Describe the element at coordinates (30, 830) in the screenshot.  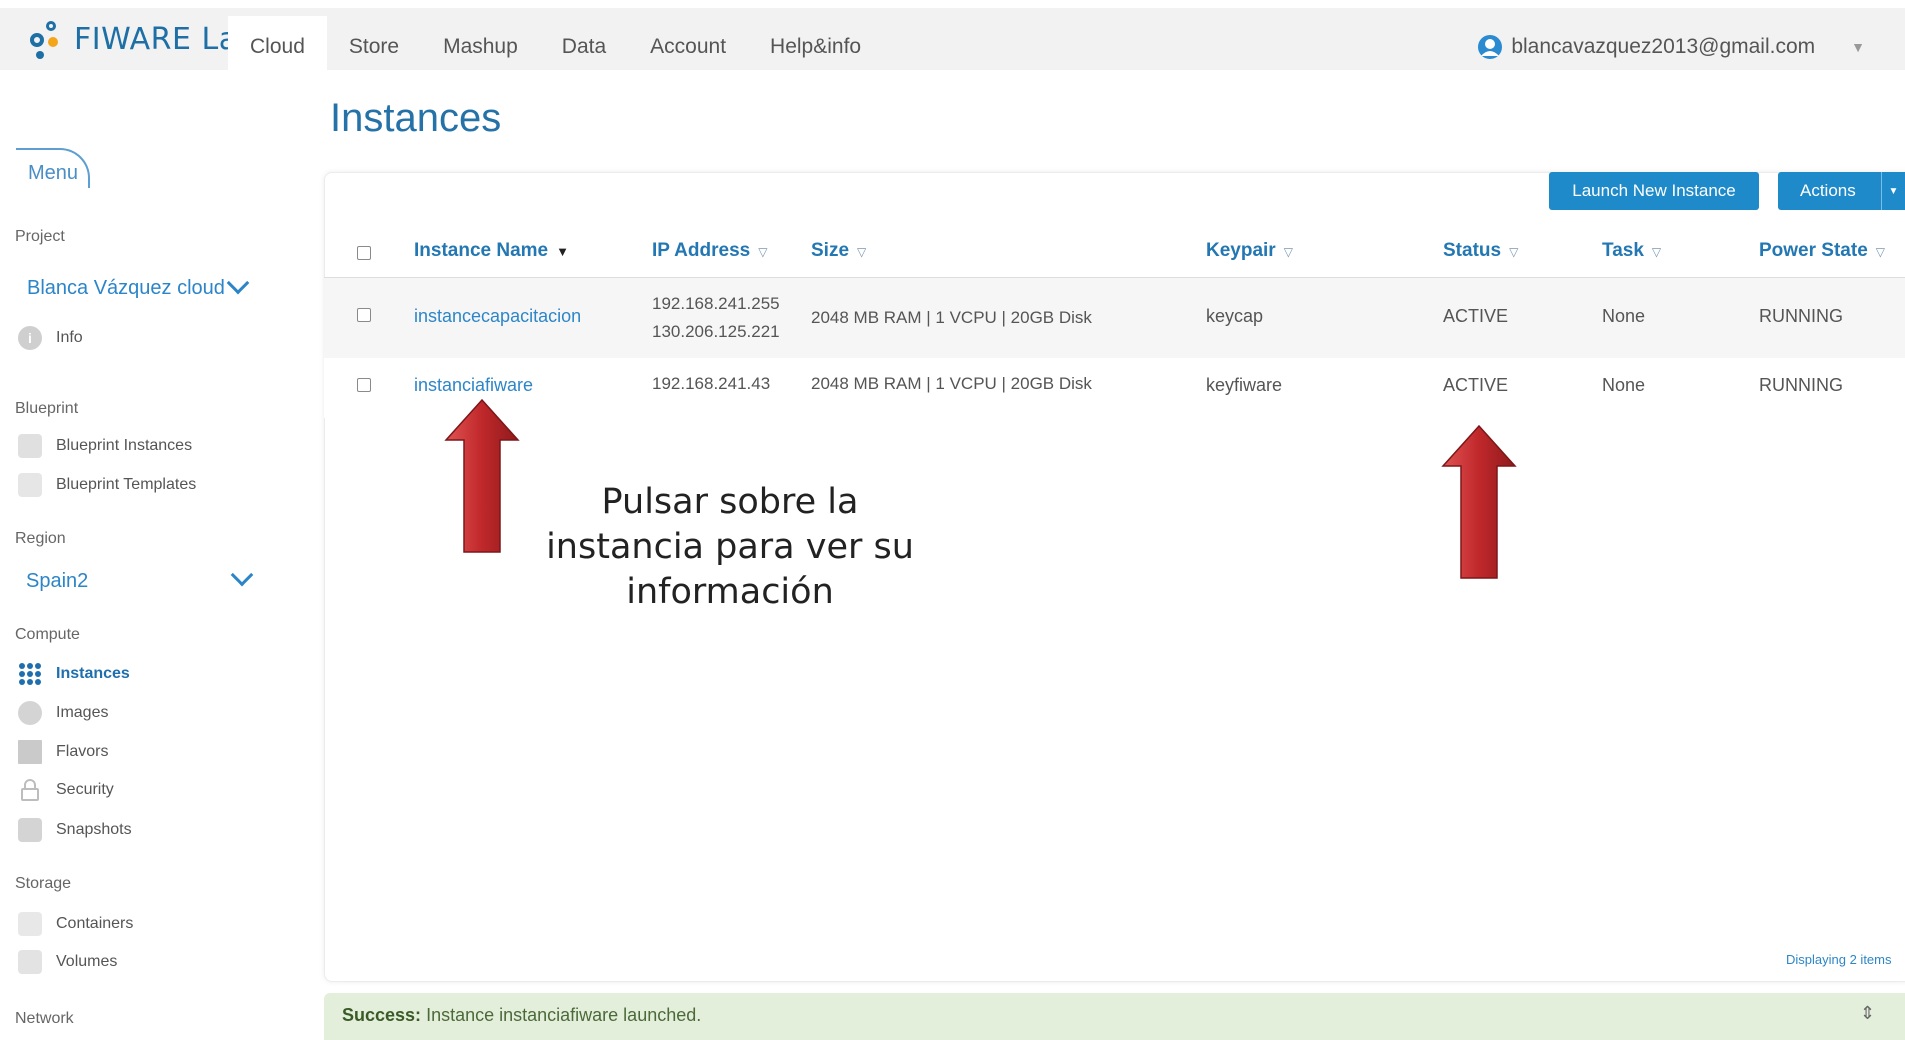
I see `camera-icon` at that location.